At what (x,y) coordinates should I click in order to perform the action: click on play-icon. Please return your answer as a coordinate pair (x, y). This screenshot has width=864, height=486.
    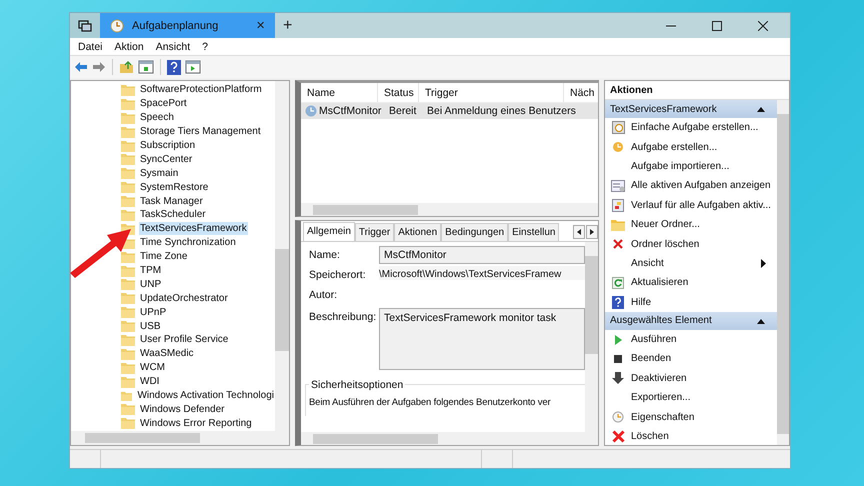
    Looking at the image, I should click on (618, 340).